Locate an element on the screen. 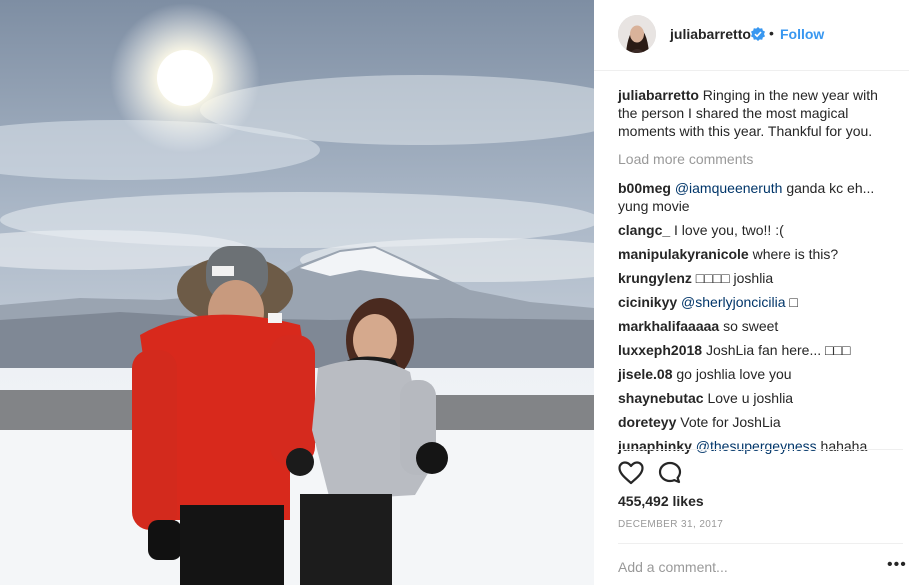 The width and height of the screenshot is (909, 585). verified-badge-icon is located at coordinates (758, 34).